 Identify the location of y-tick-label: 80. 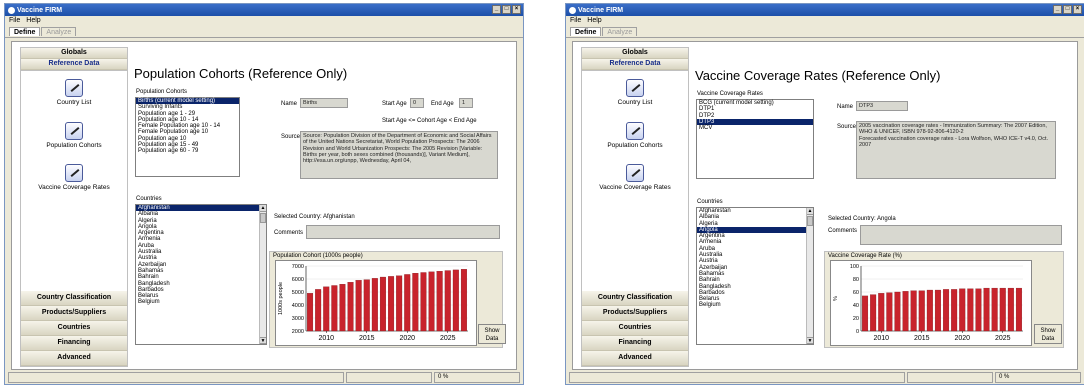
(856, 280).